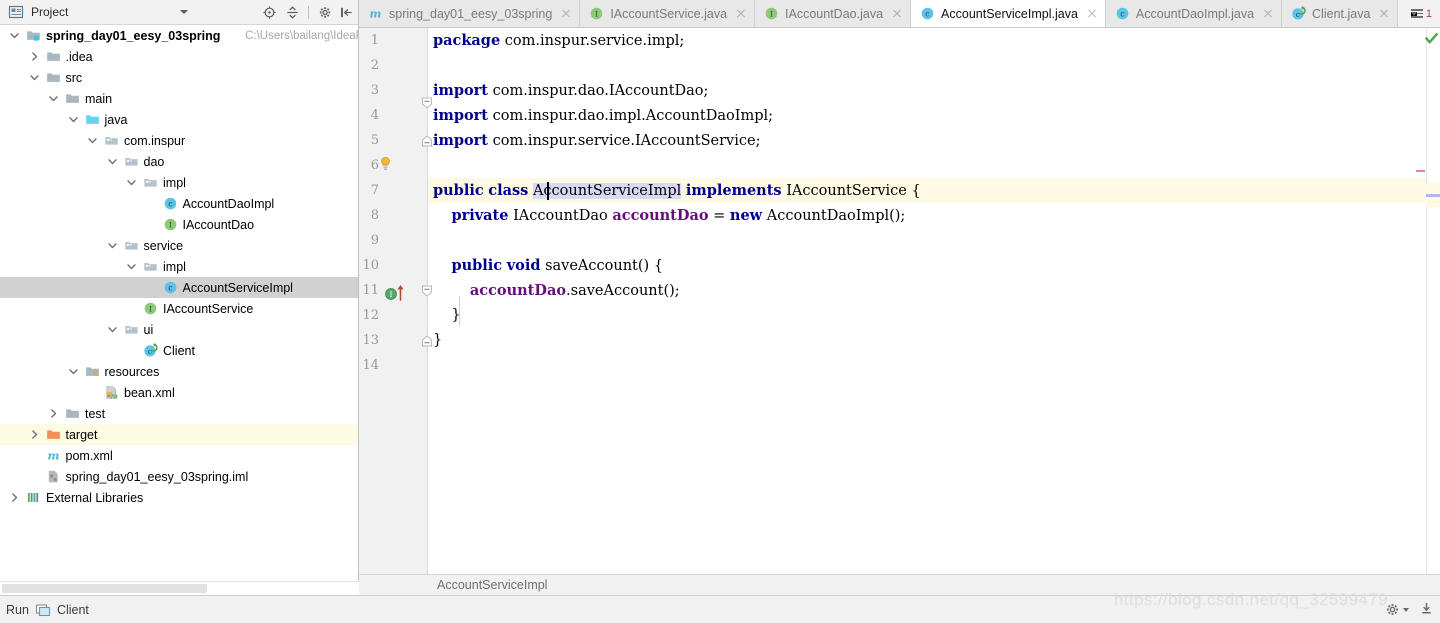  Describe the element at coordinates (179, 77) in the screenshot. I see `tree-row-src: src` at that location.